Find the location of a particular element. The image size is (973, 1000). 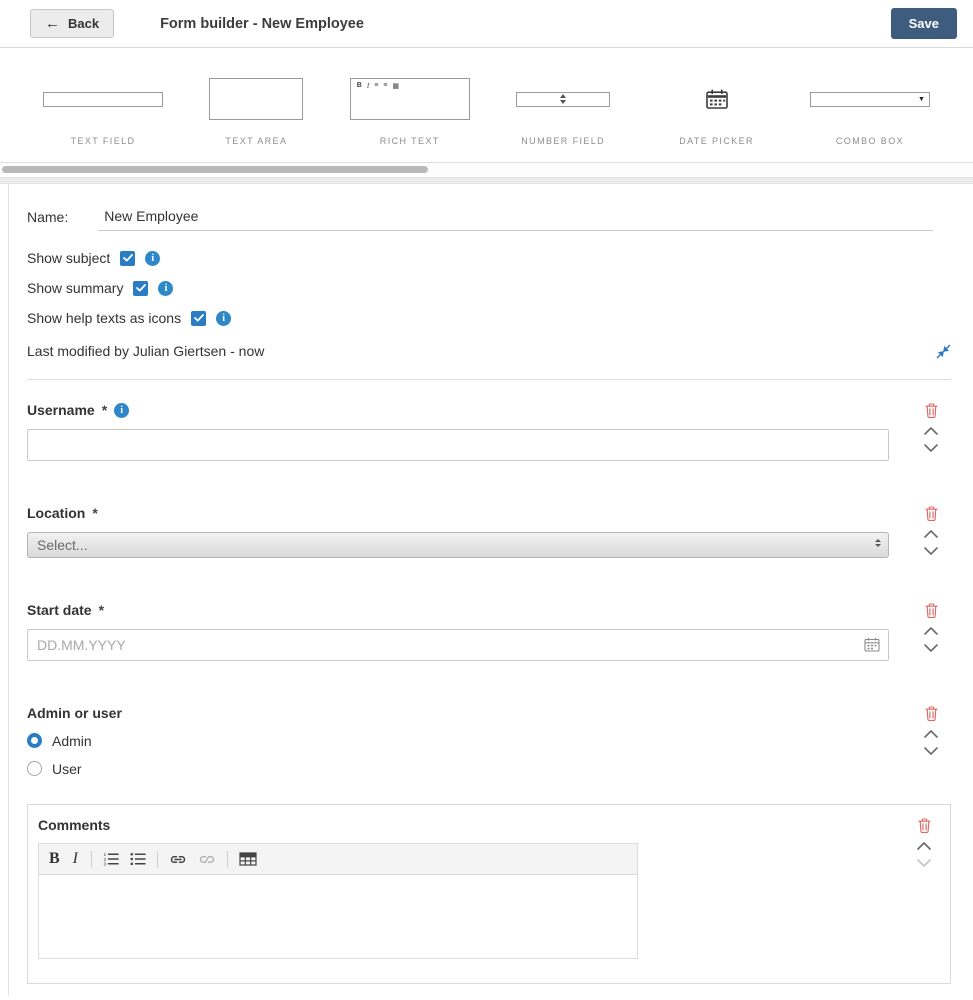

start-date-label-row: Start date * is located at coordinates (458, 610).